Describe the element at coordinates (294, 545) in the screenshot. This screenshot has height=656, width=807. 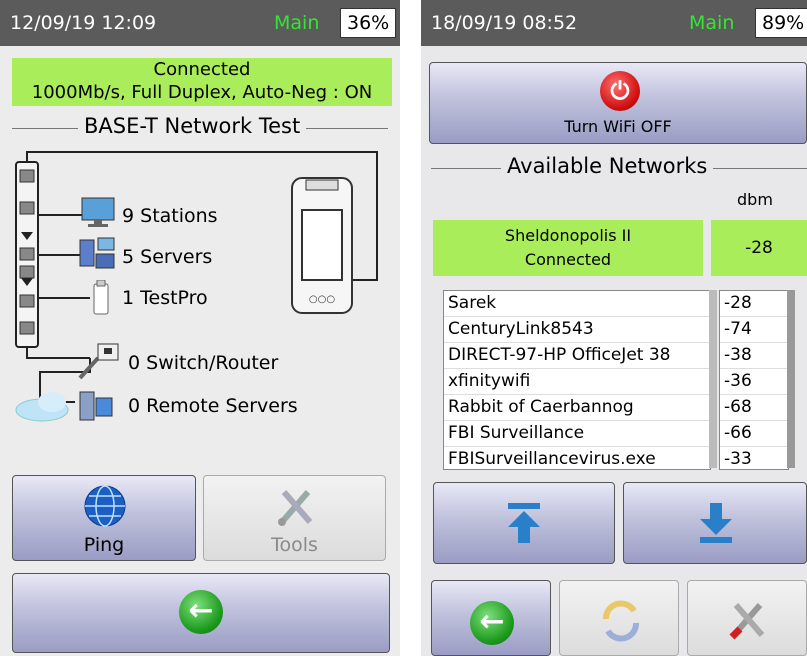
I see `tools-label: Tools` at that location.